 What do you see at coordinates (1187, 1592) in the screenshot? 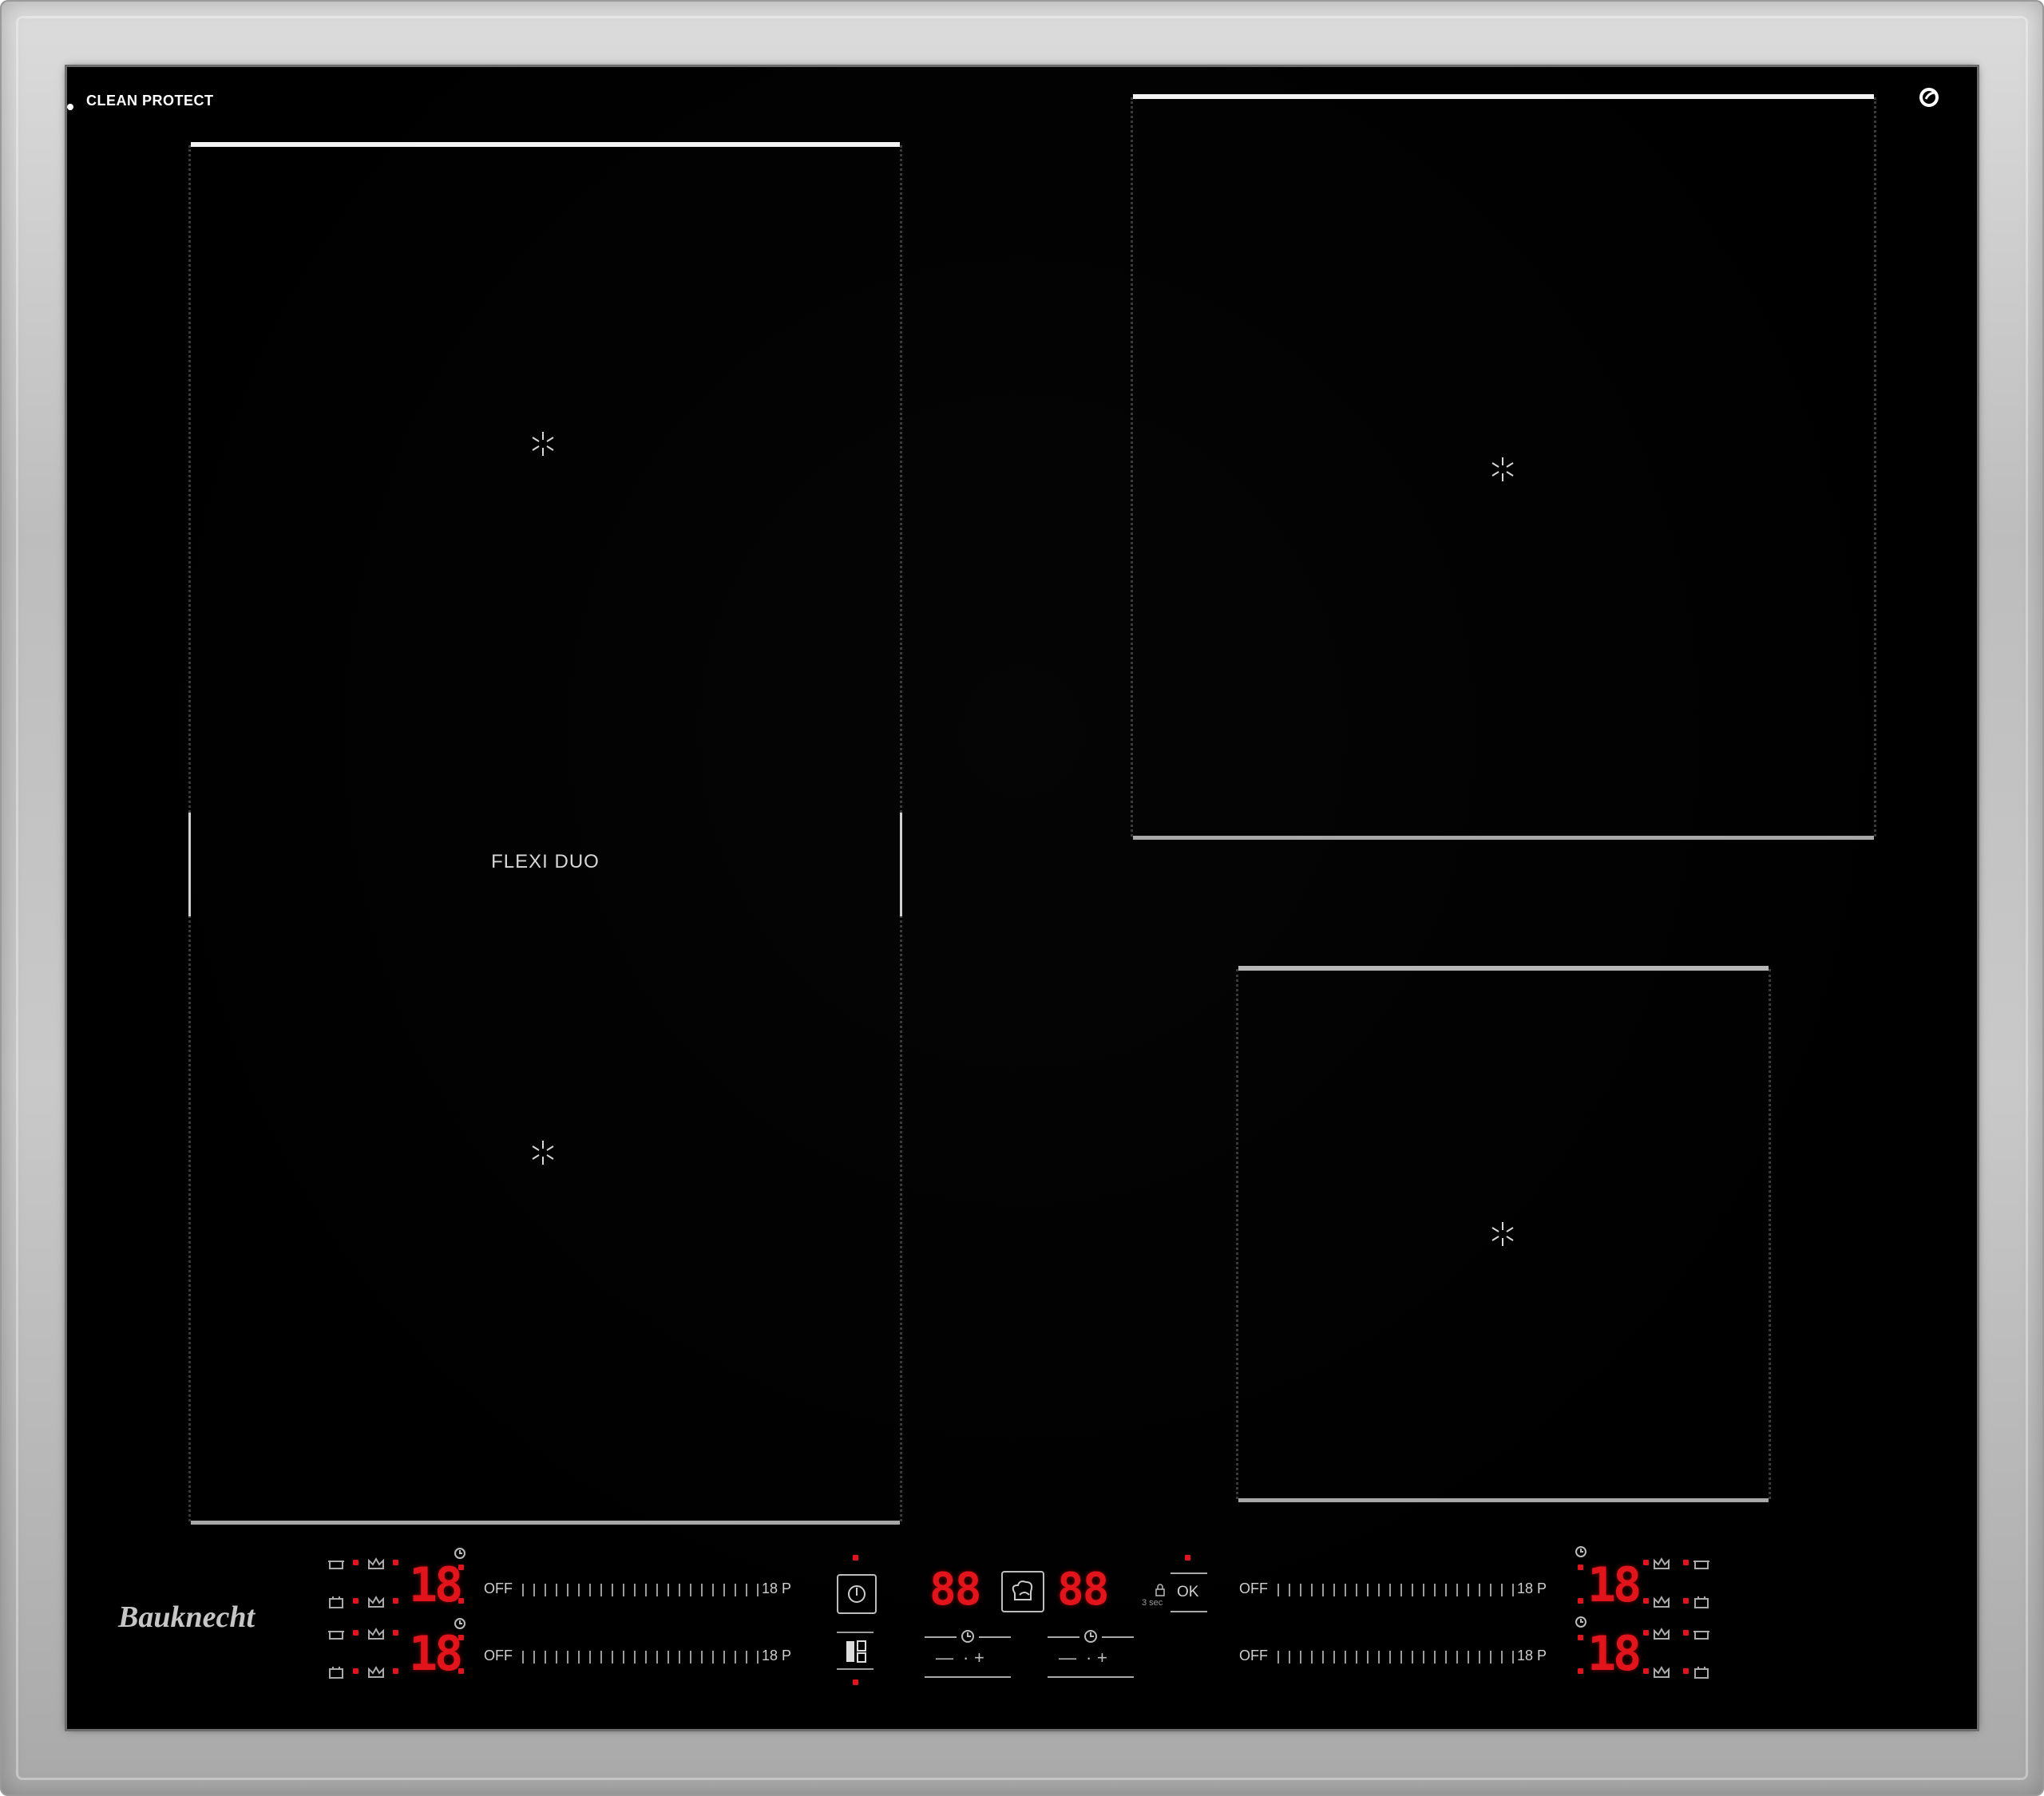
I see `ok-button: OK` at bounding box center [1187, 1592].